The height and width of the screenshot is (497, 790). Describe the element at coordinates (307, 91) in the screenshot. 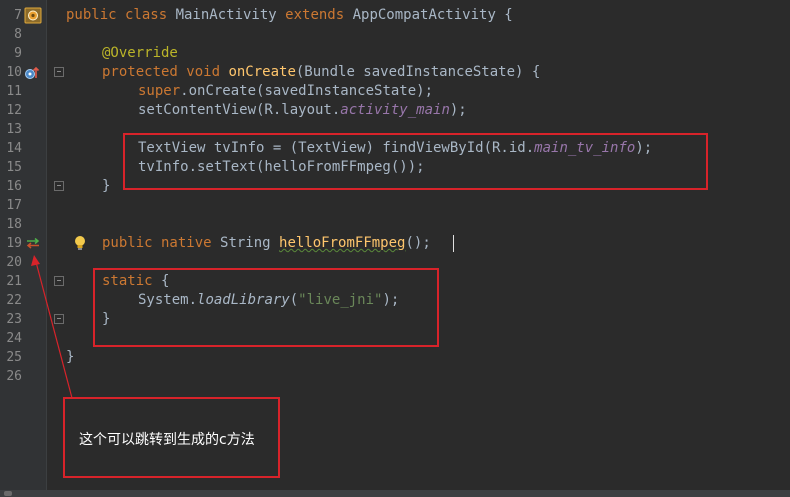

I see `statement: .onCreate(savedInstanceState);` at that location.